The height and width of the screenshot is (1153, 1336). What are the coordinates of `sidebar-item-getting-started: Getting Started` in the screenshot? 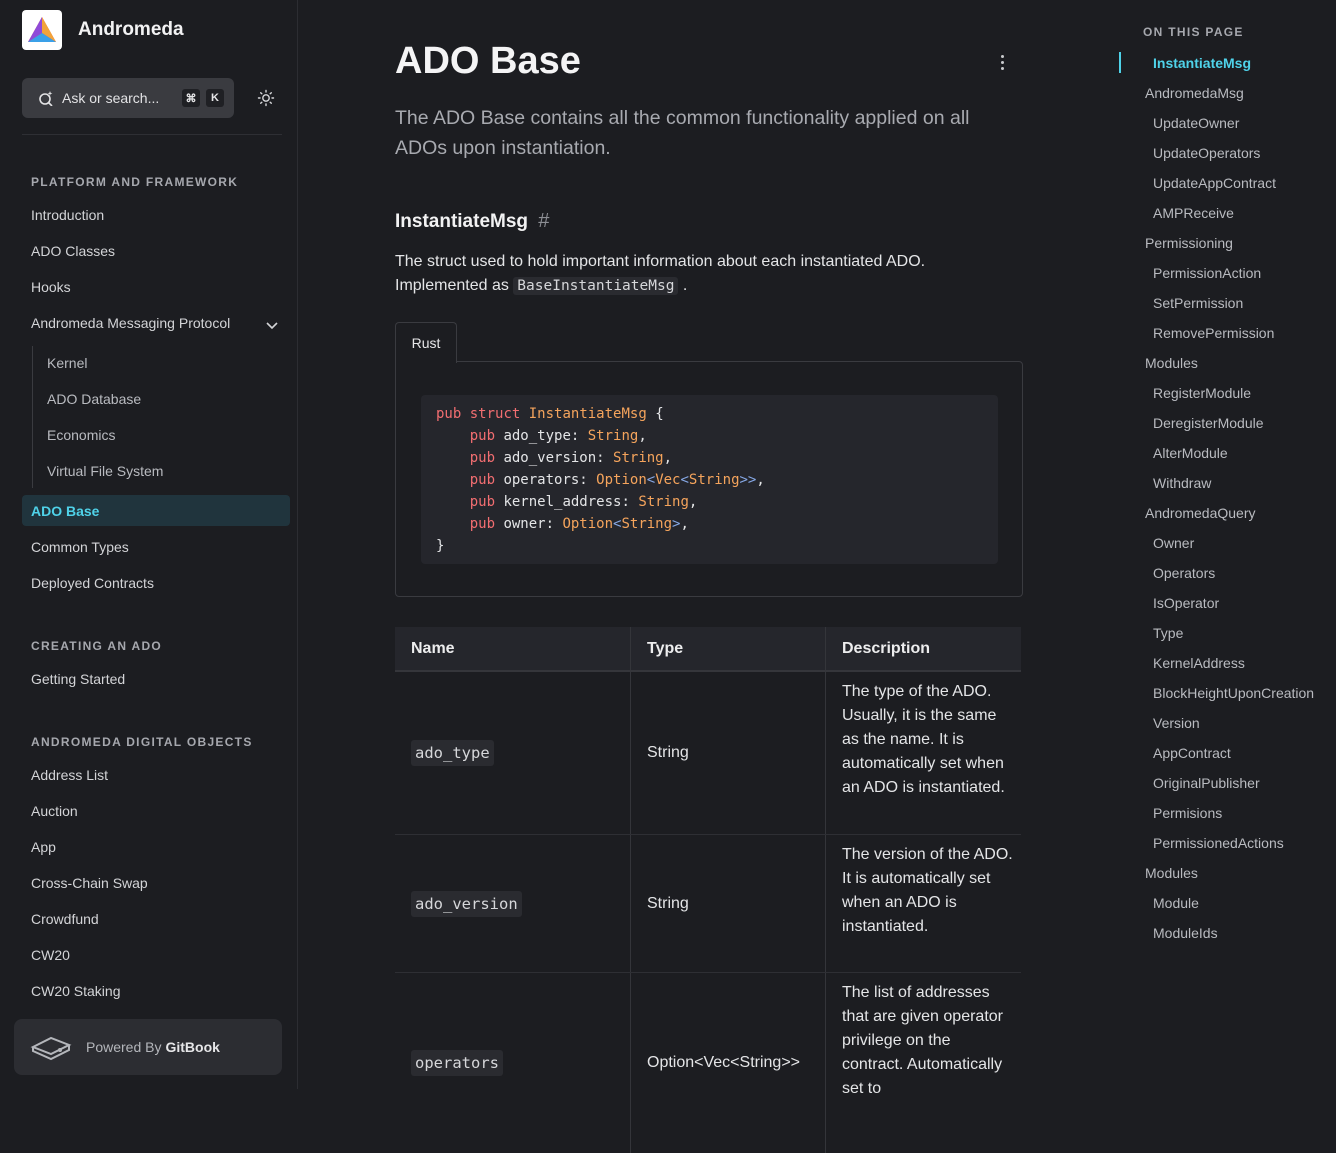 It's located at (78, 679).